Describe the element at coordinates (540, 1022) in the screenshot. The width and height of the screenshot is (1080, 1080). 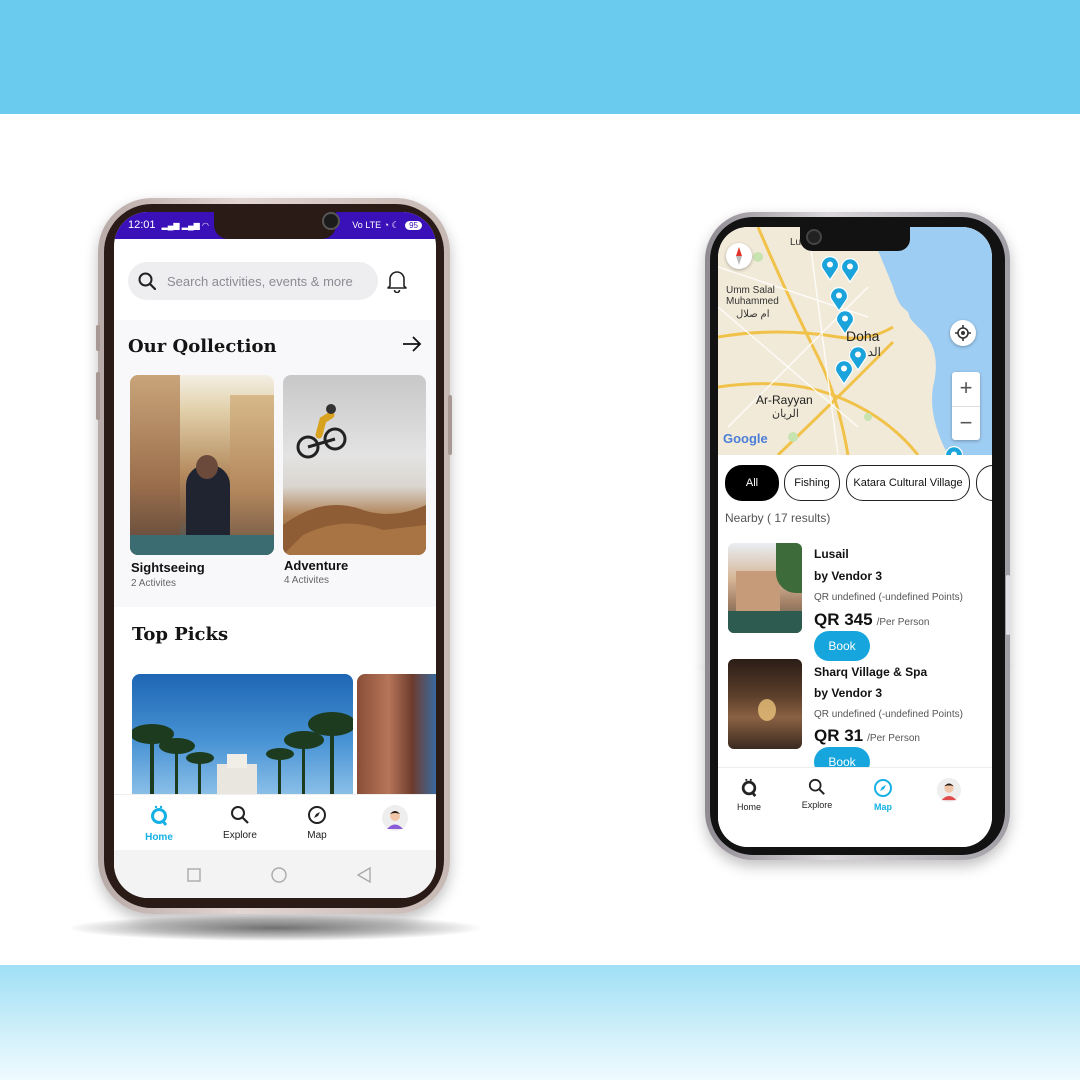
I see `bottom-background-band` at that location.